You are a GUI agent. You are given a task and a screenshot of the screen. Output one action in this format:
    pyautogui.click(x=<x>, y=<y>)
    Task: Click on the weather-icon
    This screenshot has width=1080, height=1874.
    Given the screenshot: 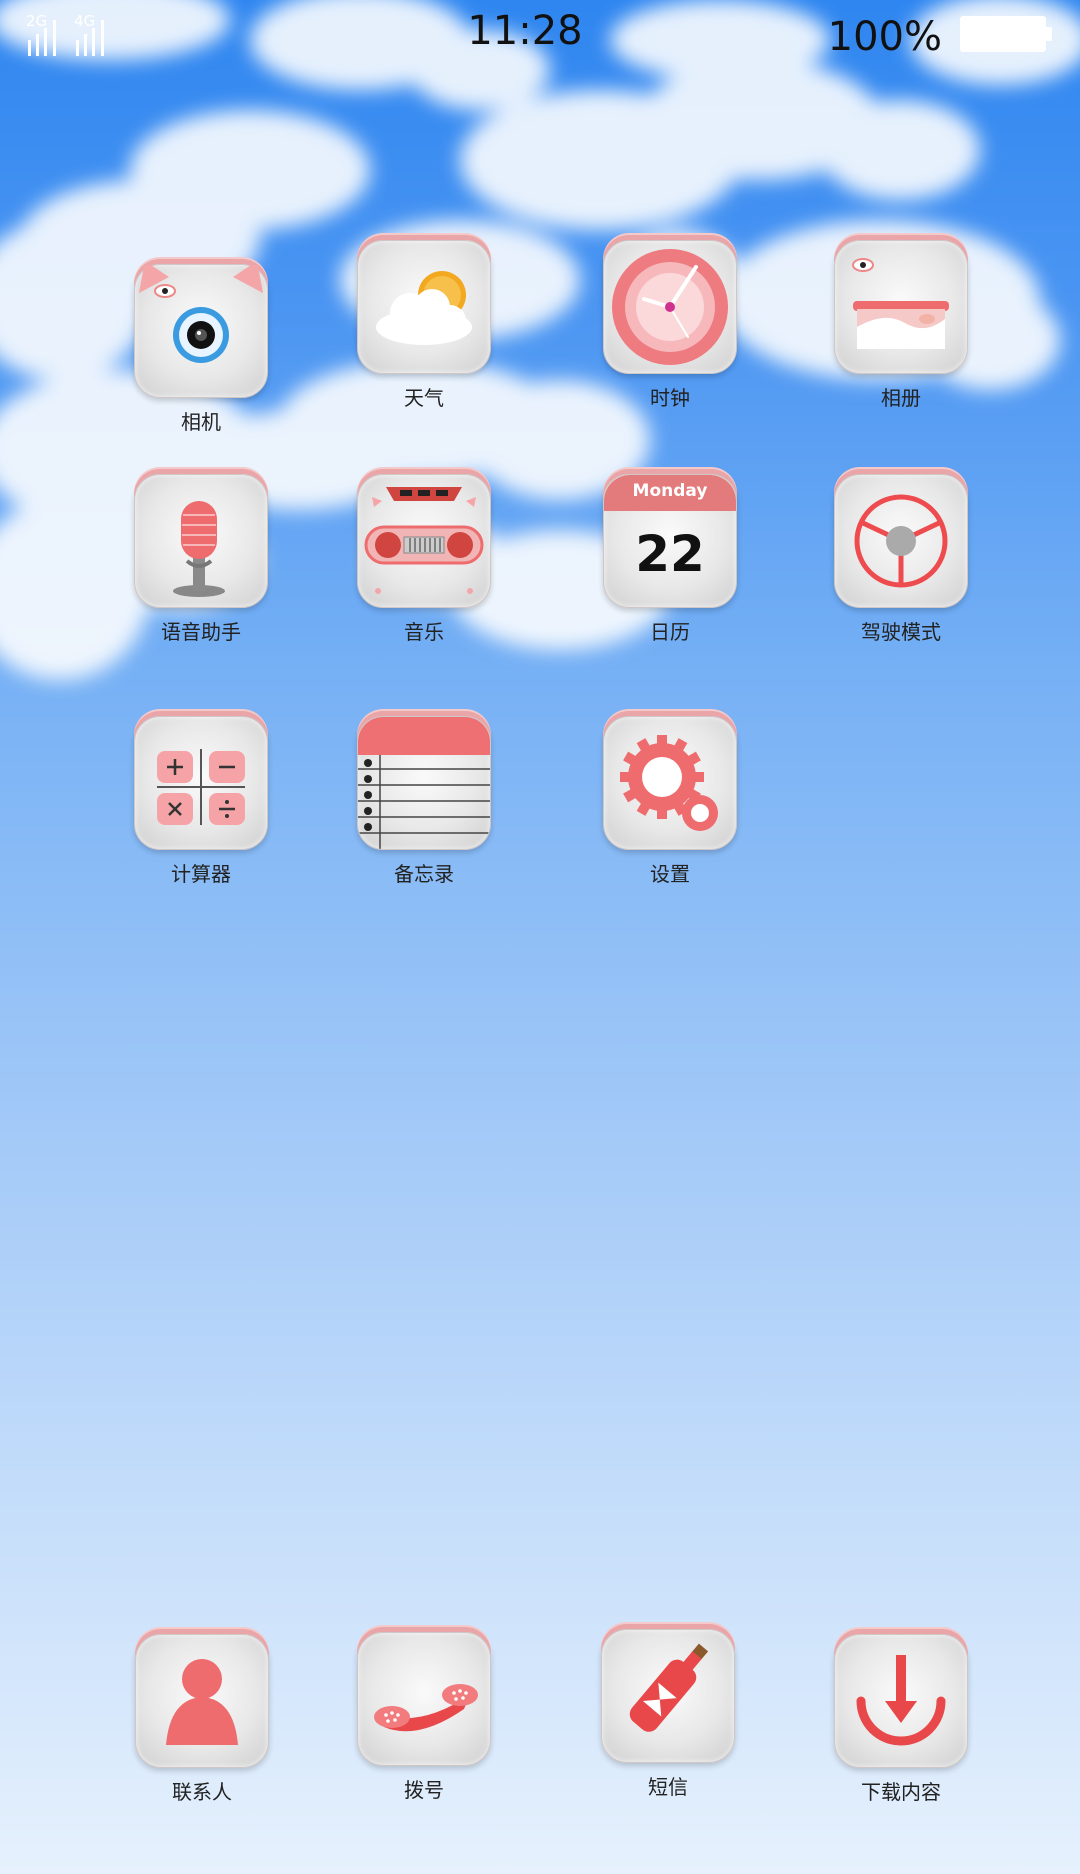 What is the action you would take?
    pyautogui.click(x=424, y=307)
    